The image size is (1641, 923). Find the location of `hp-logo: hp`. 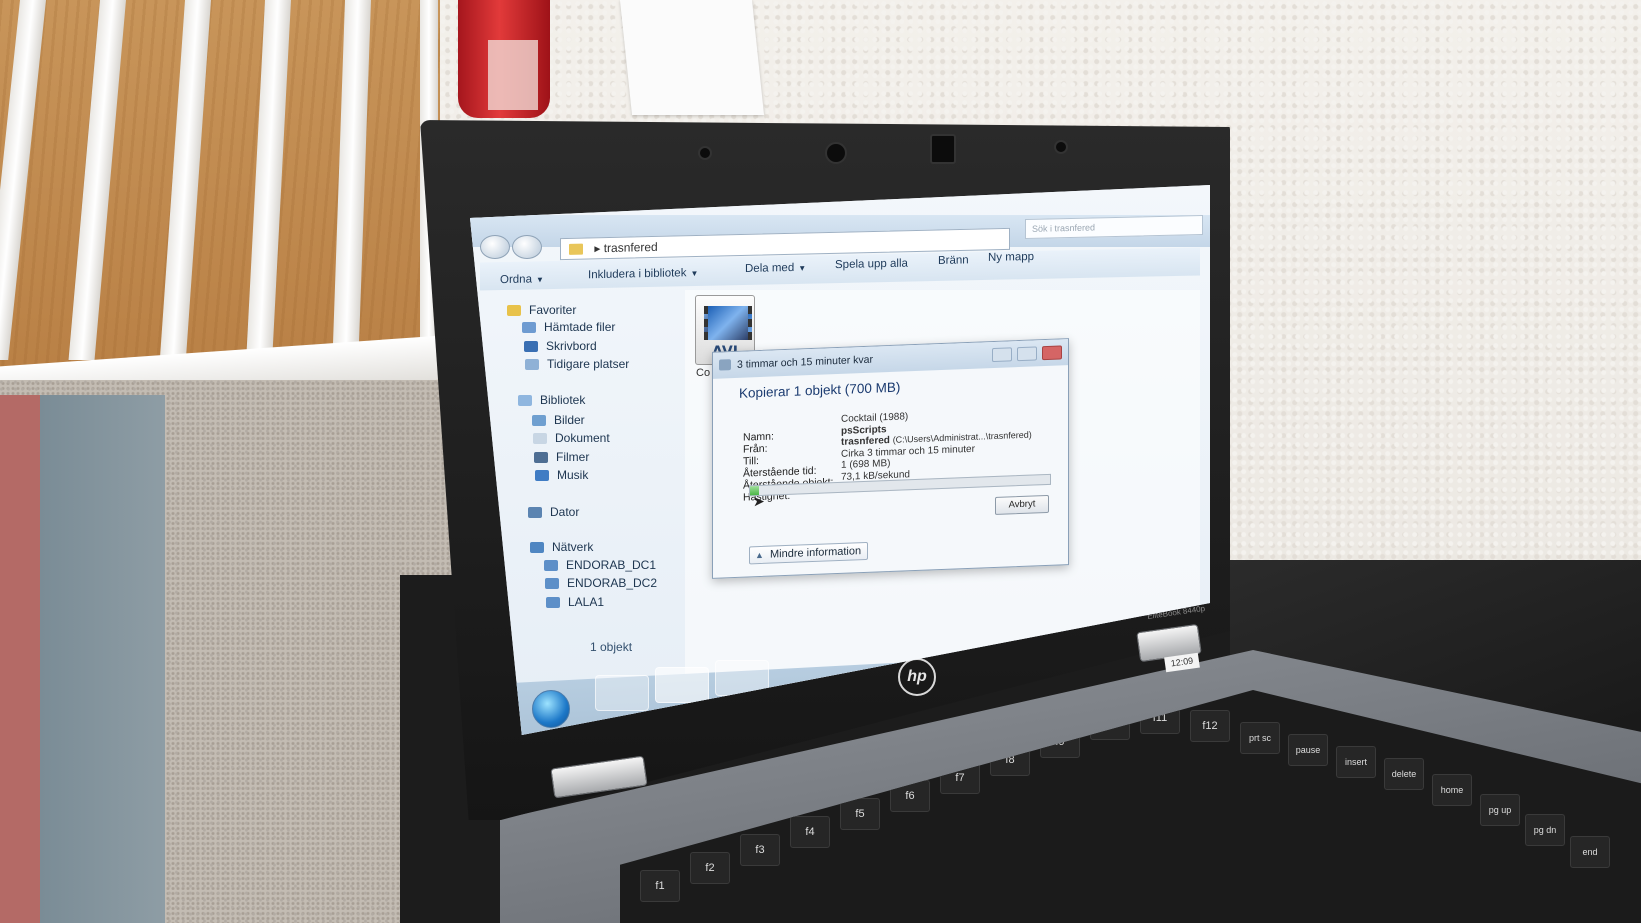

hp-logo: hp is located at coordinates (917, 677).